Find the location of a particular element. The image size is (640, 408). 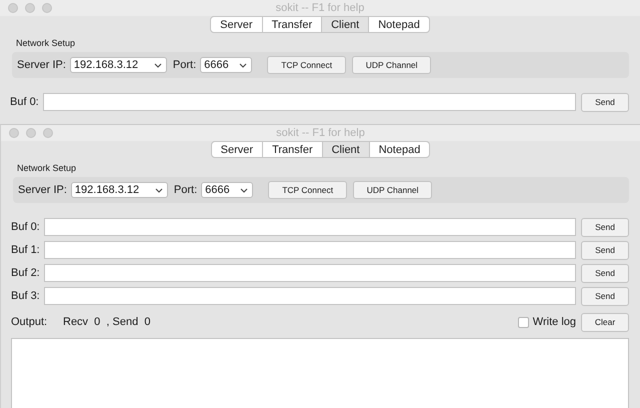

buffer-label: Buf 3: is located at coordinates (26, 296).